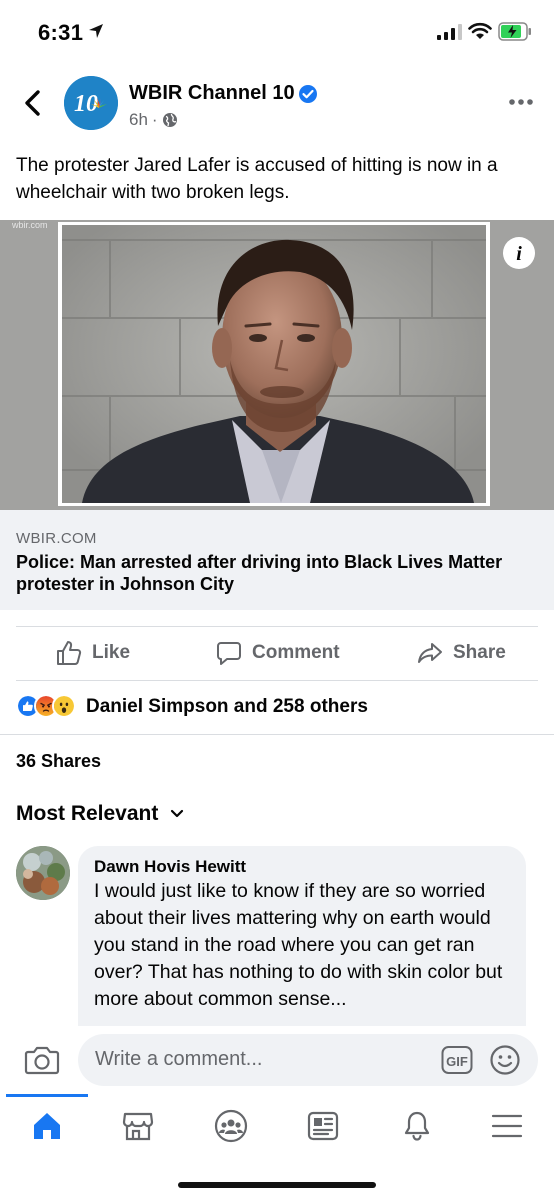 The width and height of the screenshot is (554, 1200). I want to click on like-button: Like, so click(93, 653).